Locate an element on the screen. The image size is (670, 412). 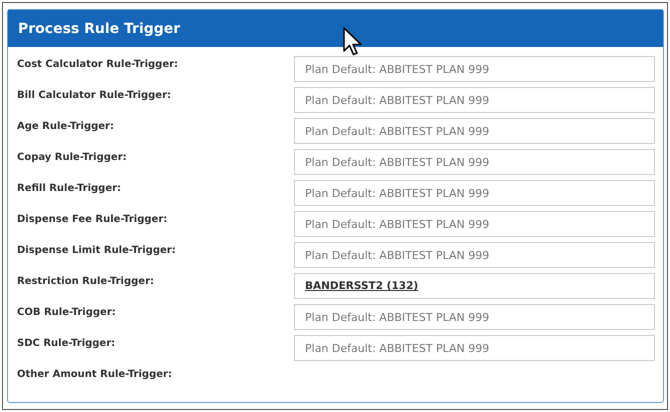
field-label: Bill Calculator Rule-Trigger: is located at coordinates (94, 95).